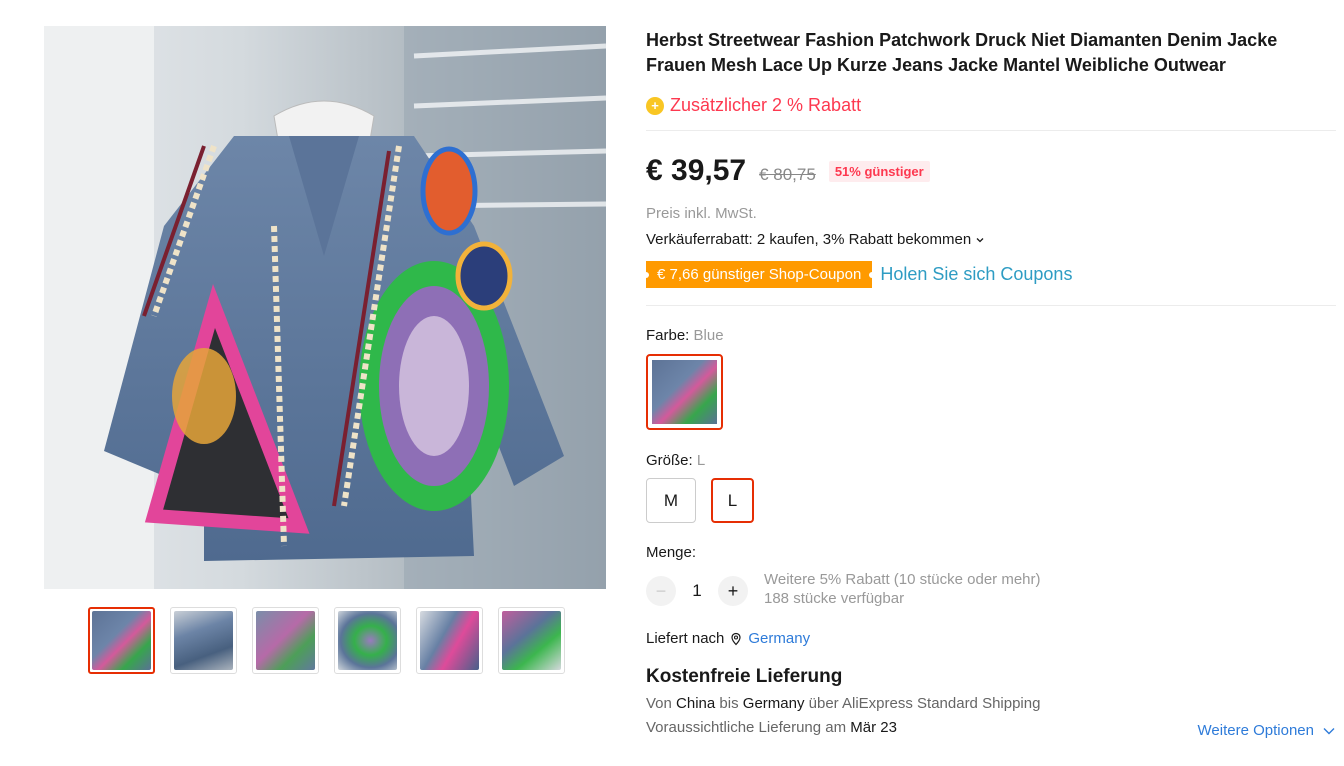  I want to click on delivery-estimate: Voraussichtliche Lieferung am Mär 23, so click(771, 727).